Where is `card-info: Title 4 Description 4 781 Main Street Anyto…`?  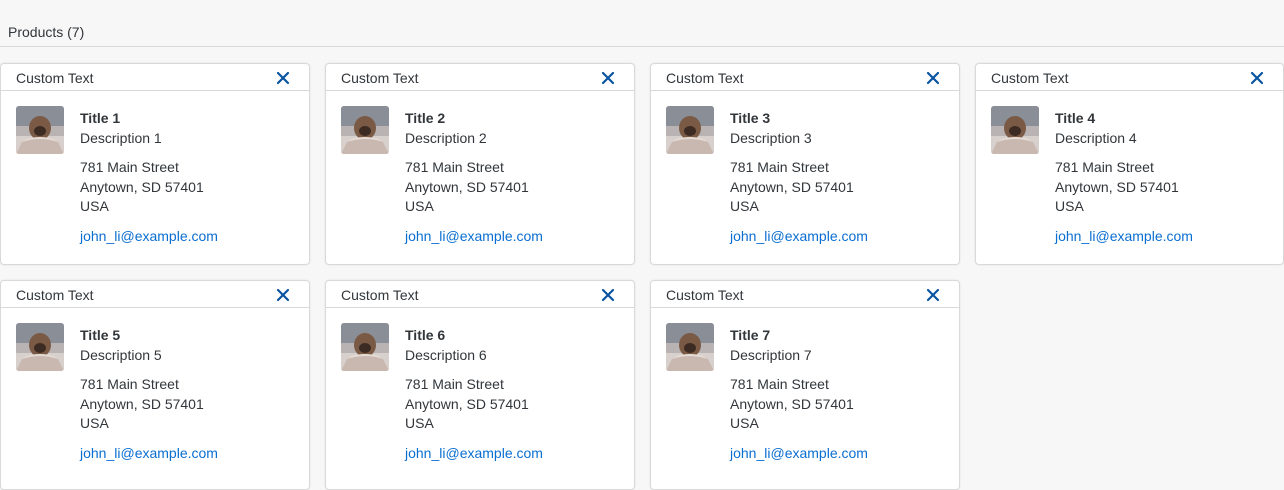 card-info: Title 4 Description 4 781 Main Street Anyto… is located at coordinates (1124, 177).